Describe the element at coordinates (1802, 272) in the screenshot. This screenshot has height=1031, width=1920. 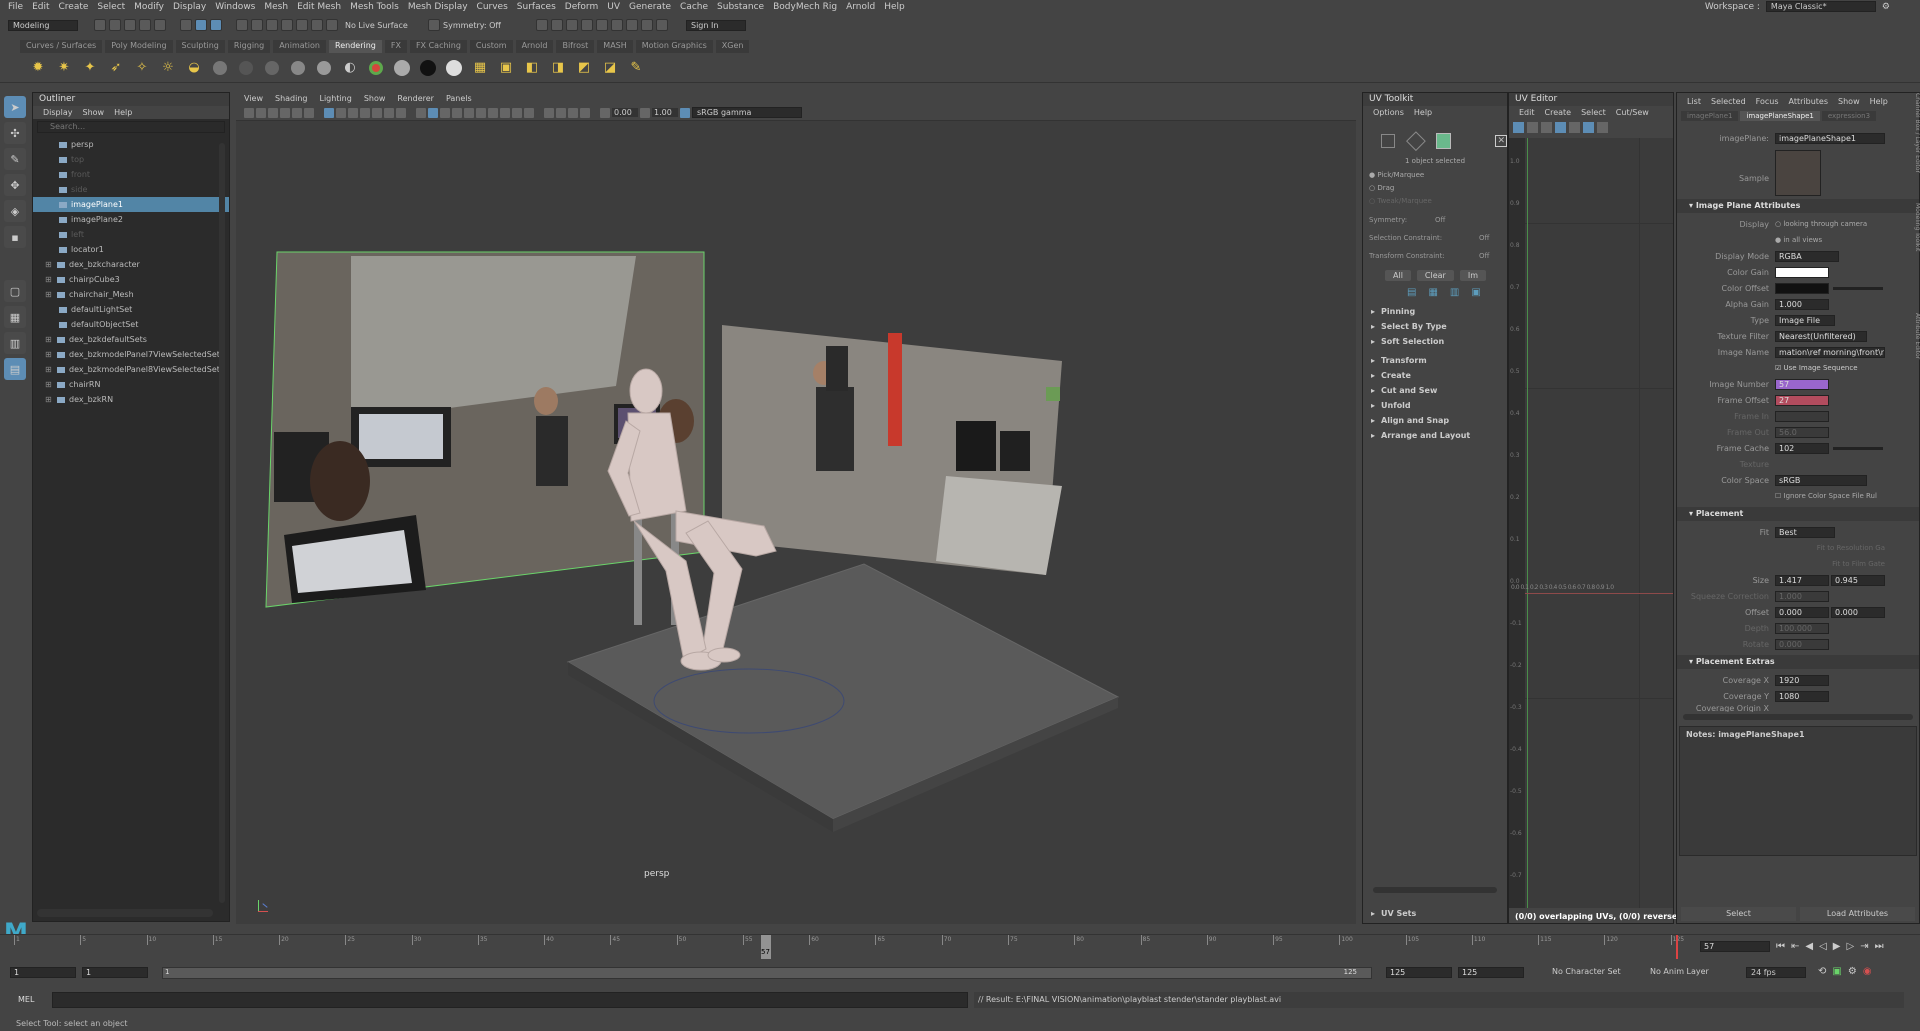
I see `color-gain-swatch` at that location.